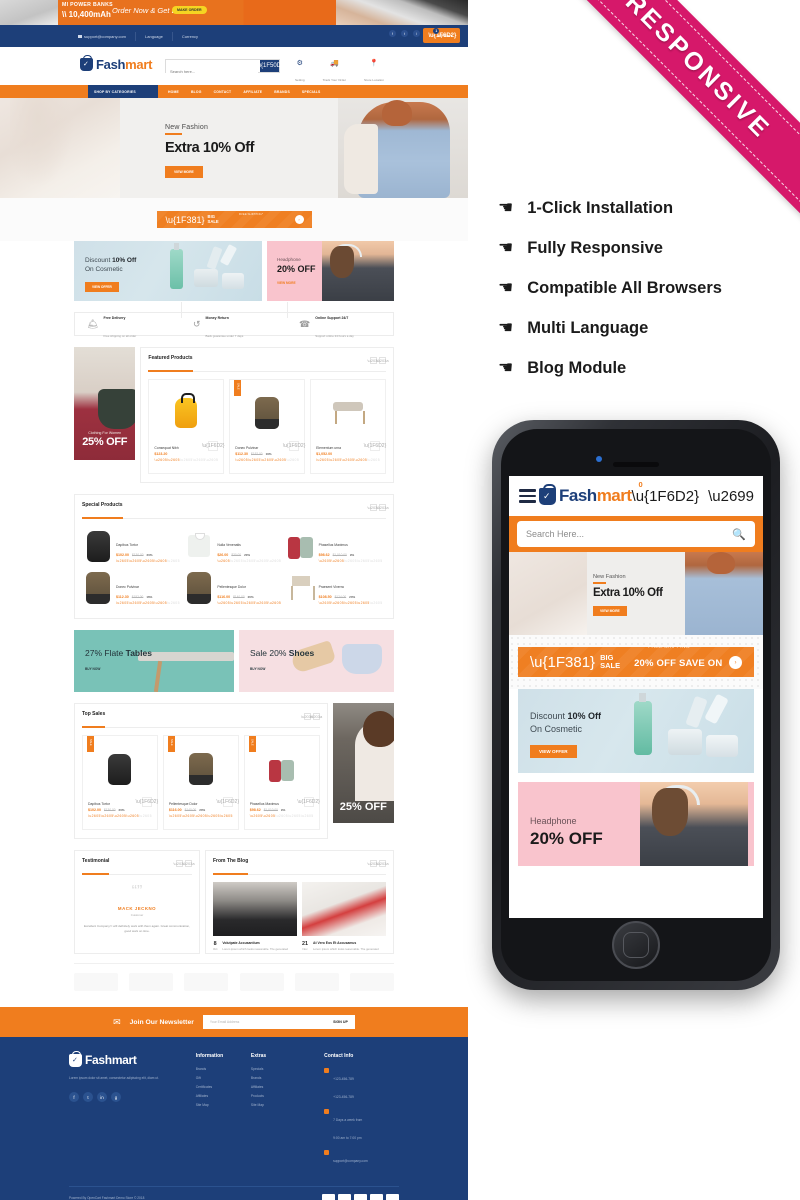  Describe the element at coordinates (102, 36) in the screenshot. I see `support-email: support@company.com` at that location.